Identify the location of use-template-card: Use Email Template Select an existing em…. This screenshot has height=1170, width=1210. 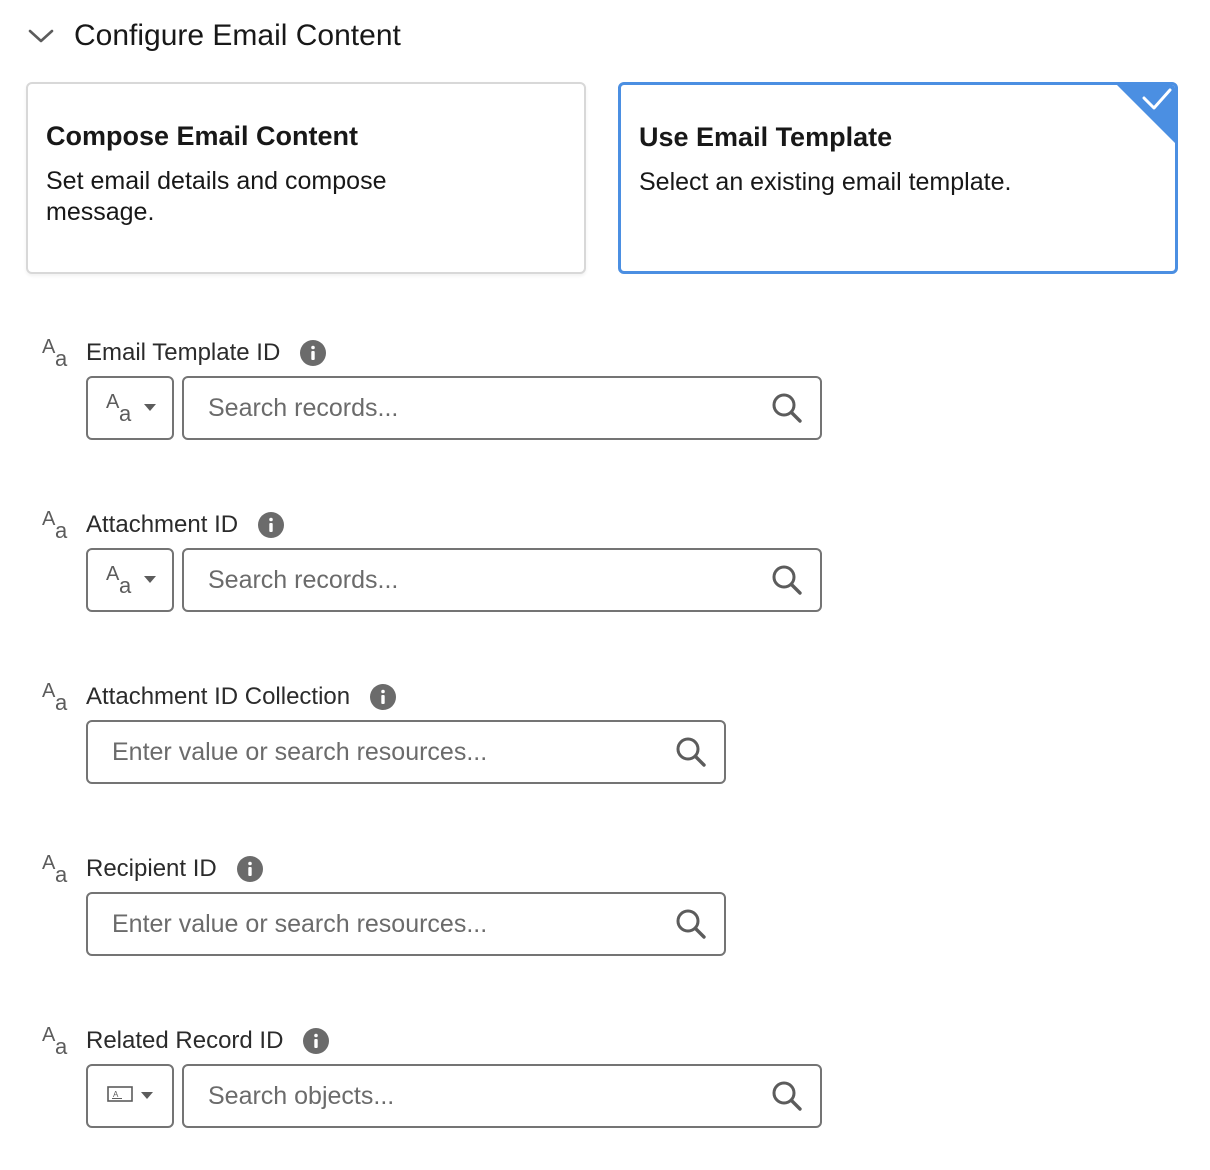
(898, 178).